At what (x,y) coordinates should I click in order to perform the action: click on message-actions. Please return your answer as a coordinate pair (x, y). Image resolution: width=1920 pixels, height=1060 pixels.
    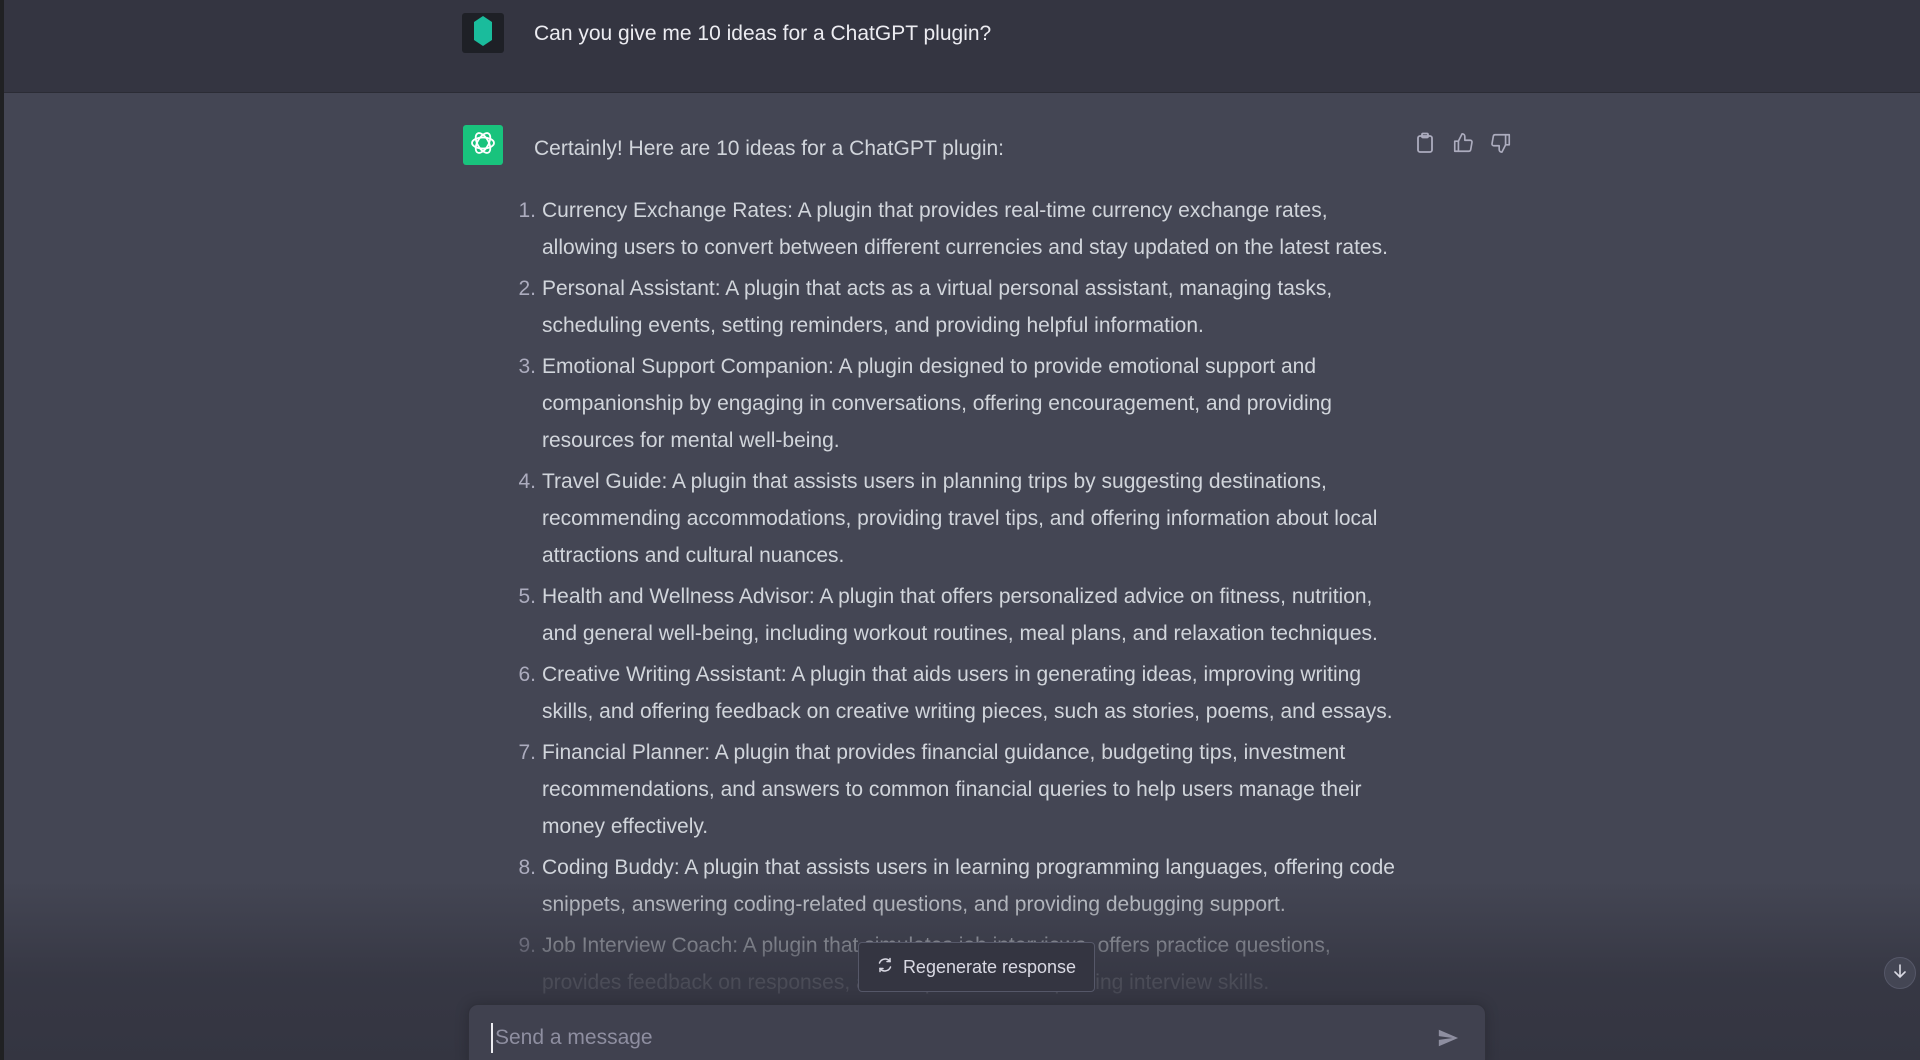
    Looking at the image, I should click on (1463, 143).